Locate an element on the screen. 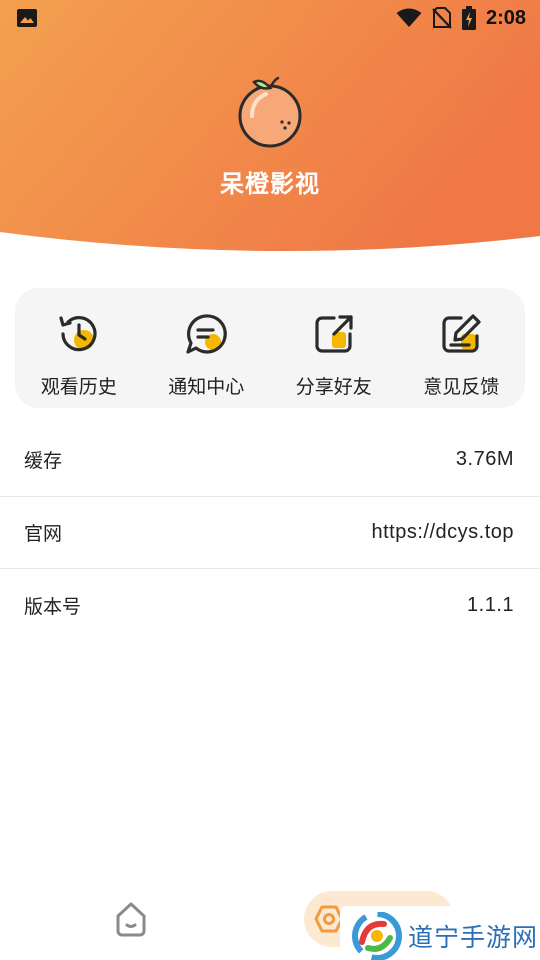 The height and width of the screenshot is (960, 540). action-label: 分享好友 is located at coordinates (333, 387).